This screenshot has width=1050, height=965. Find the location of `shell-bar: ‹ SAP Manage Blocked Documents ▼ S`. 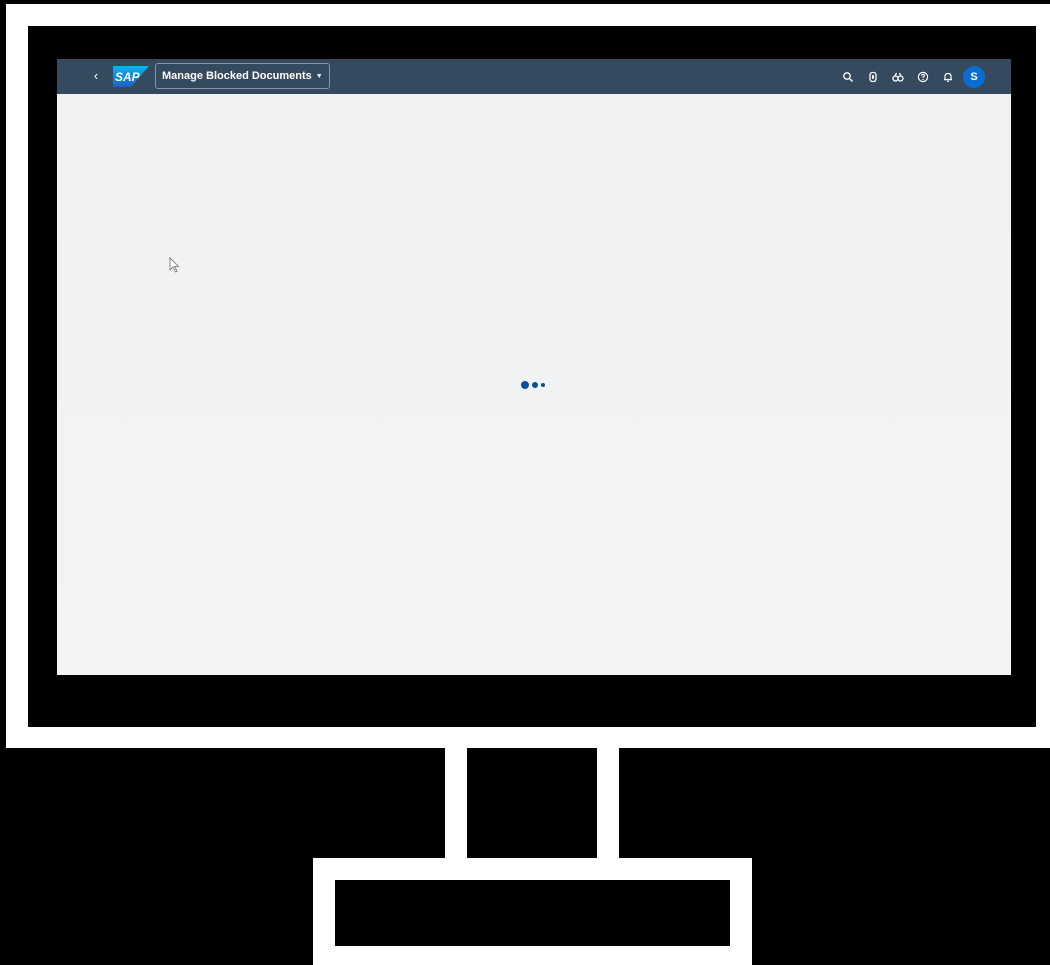

shell-bar: ‹ SAP Manage Blocked Documents ▼ S is located at coordinates (534, 76).